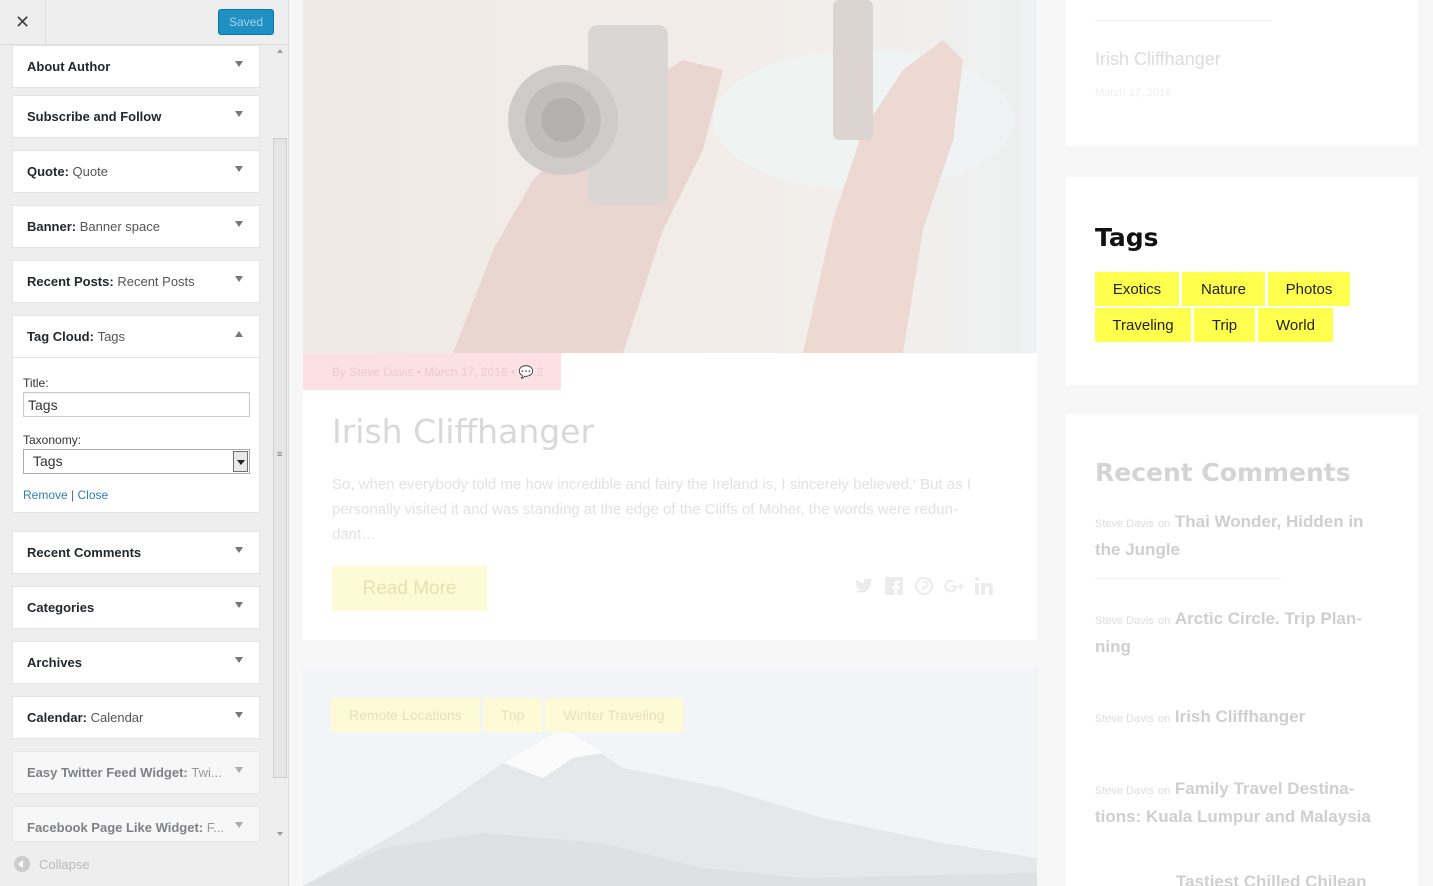  I want to click on widget-recent-posts: Recent Posts, so click(136, 281).